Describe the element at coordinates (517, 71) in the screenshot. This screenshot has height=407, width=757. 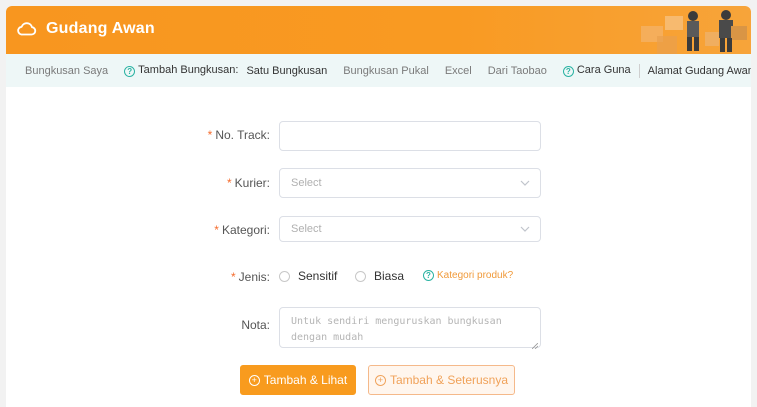
I see `nav-dari-taobao: Dari Taobao` at that location.